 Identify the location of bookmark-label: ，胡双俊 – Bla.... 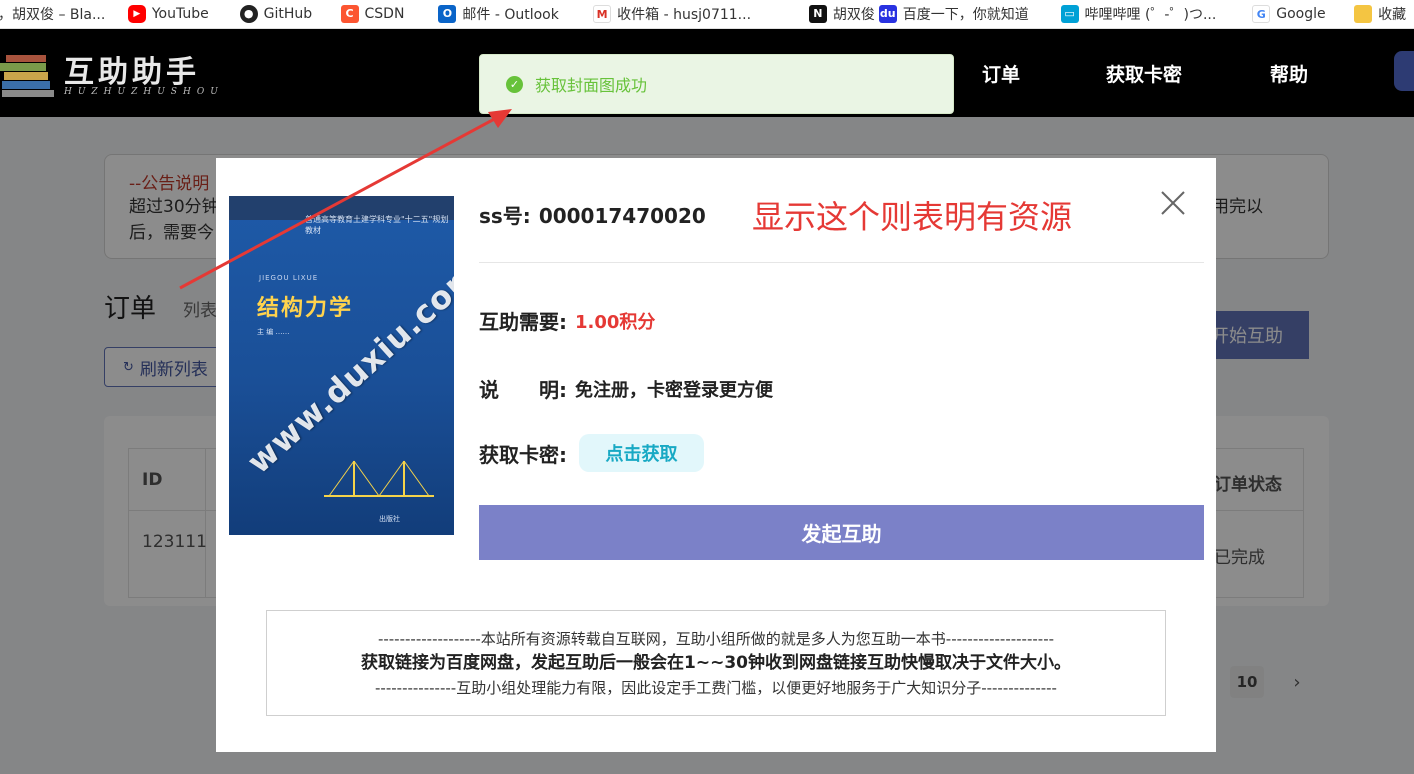
(53, 15).